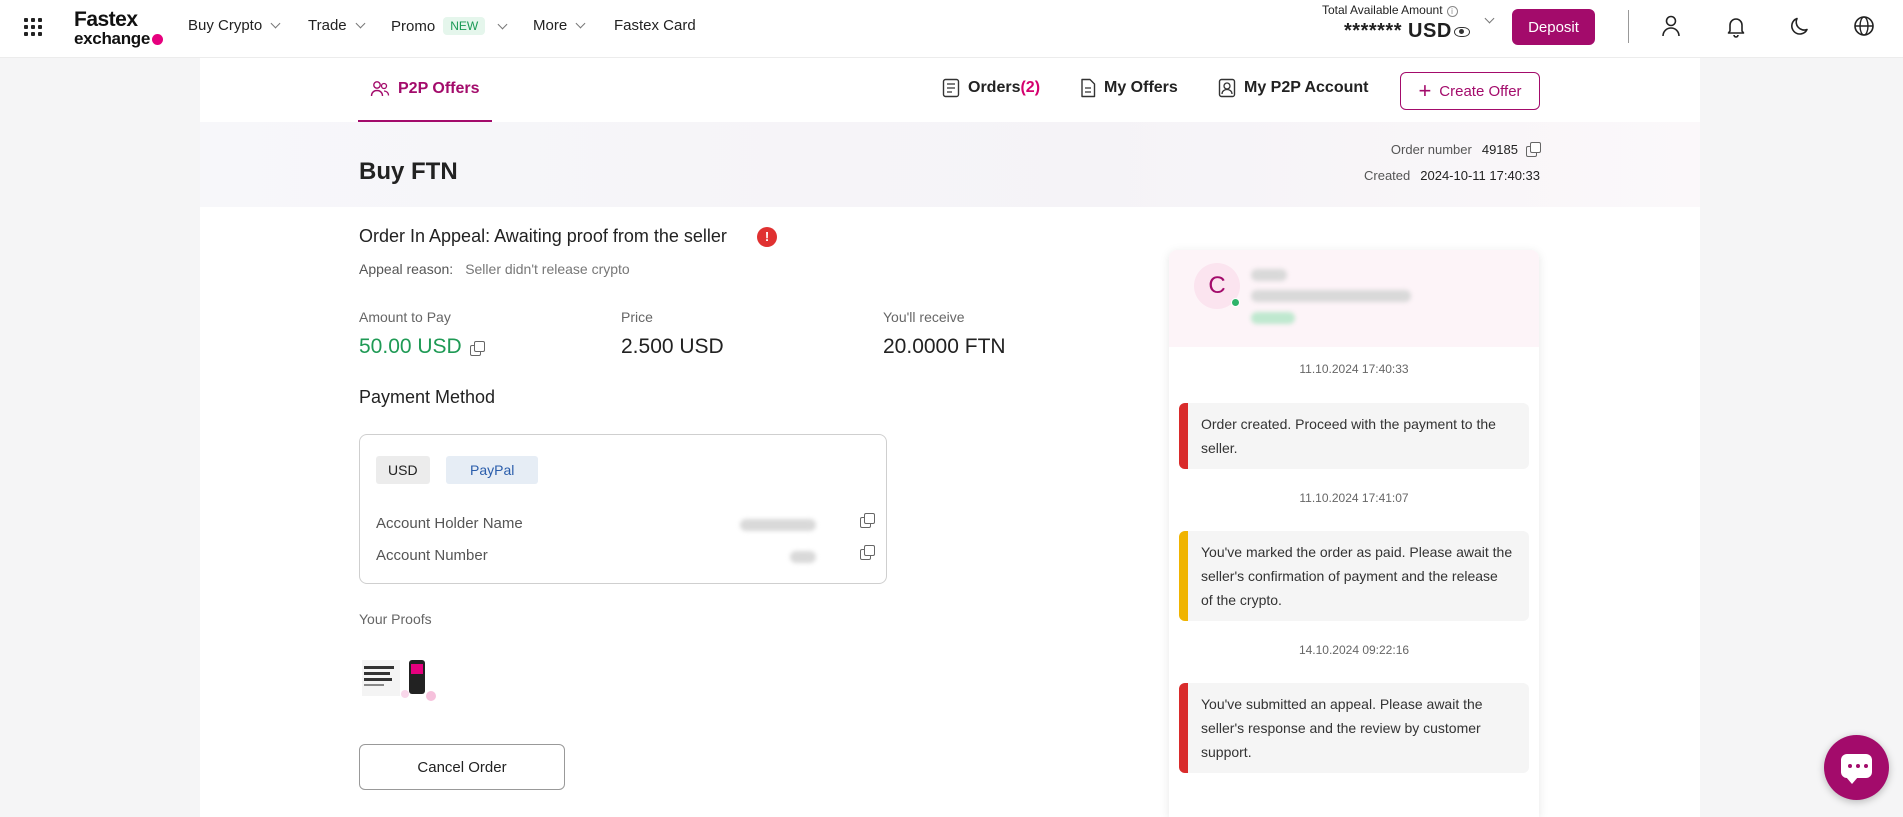 The image size is (1903, 817). Describe the element at coordinates (462, 767) in the screenshot. I see `cancel-order-button: Cancel Order` at that location.